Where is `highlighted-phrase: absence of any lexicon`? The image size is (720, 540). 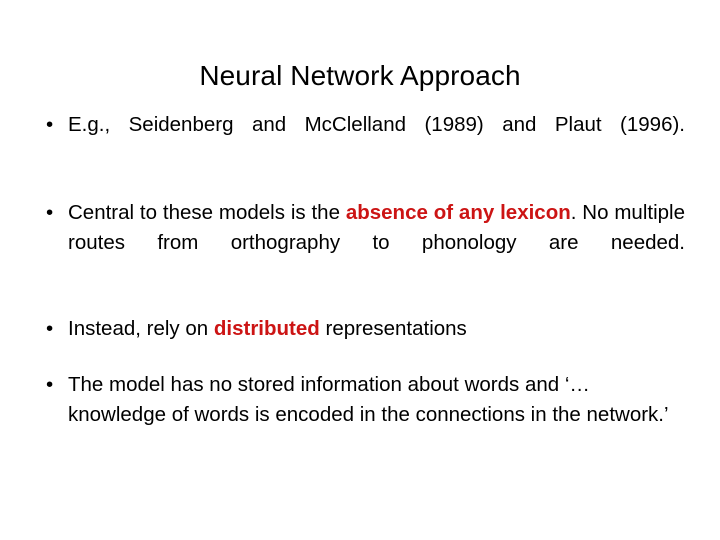 highlighted-phrase: absence of any lexicon is located at coordinates (458, 212).